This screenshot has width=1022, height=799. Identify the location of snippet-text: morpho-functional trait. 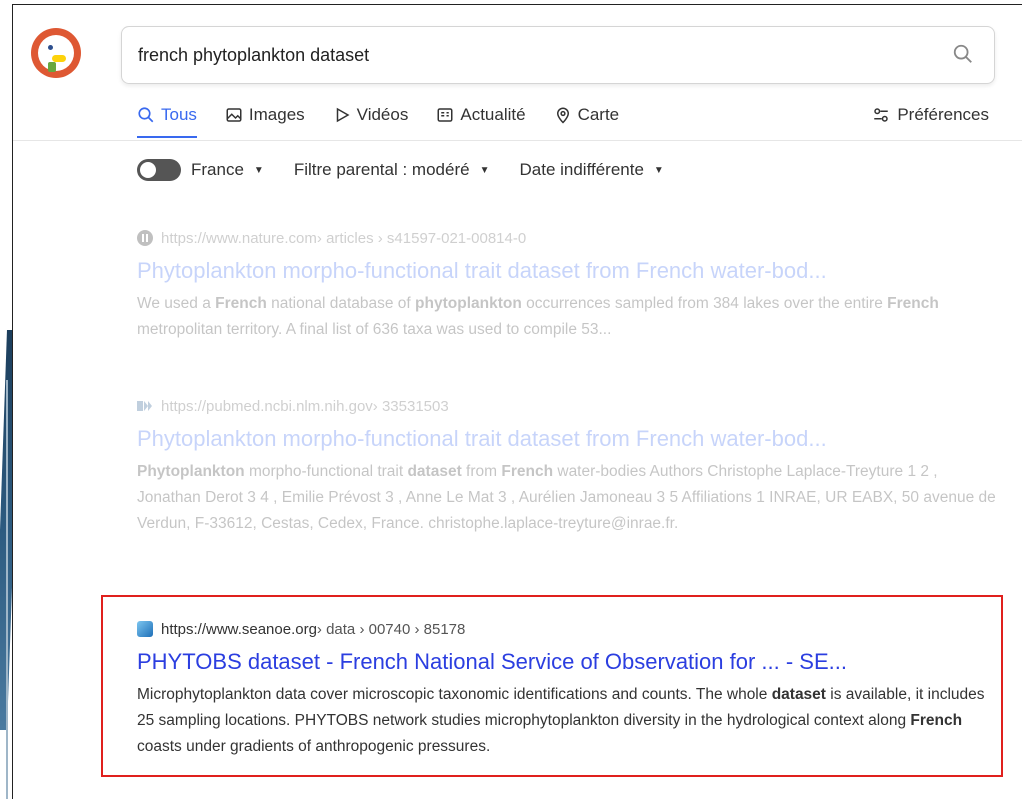
(326, 471).